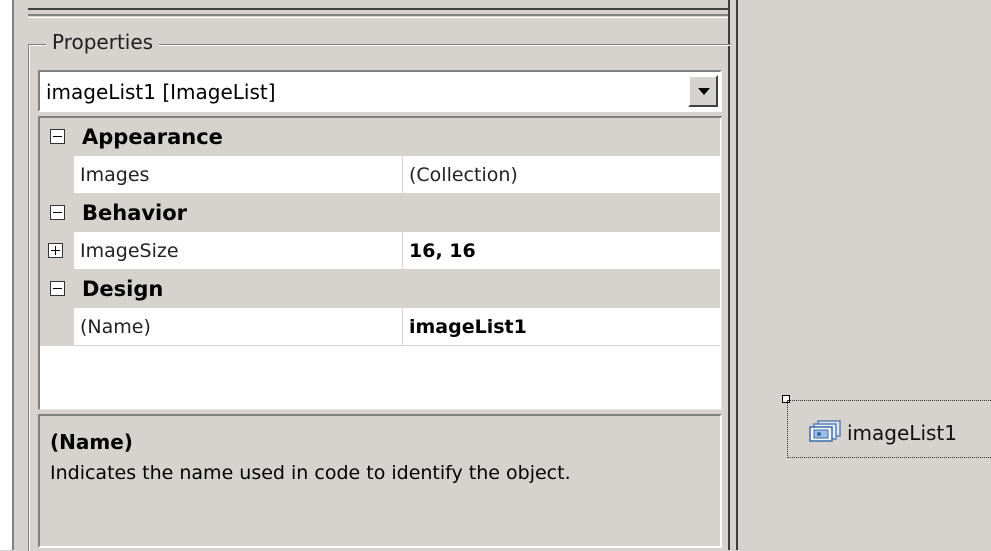 The height and width of the screenshot is (551, 991). Describe the element at coordinates (442, 251) in the screenshot. I see `property-value: 16, 16` at that location.